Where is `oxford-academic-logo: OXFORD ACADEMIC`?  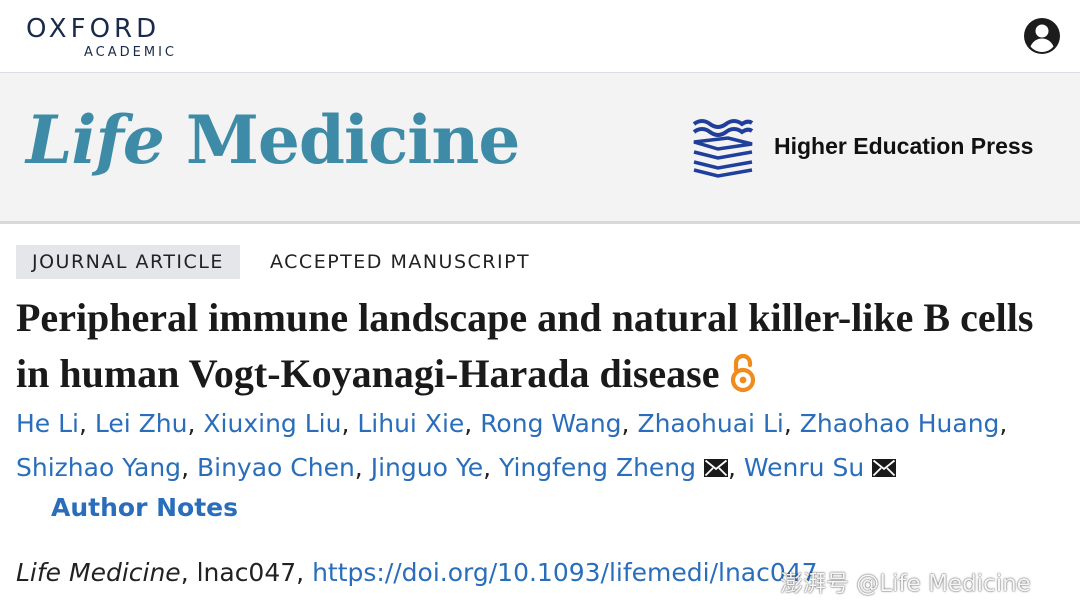
oxford-academic-logo: OXFORD ACADEMIC is located at coordinates (106, 38).